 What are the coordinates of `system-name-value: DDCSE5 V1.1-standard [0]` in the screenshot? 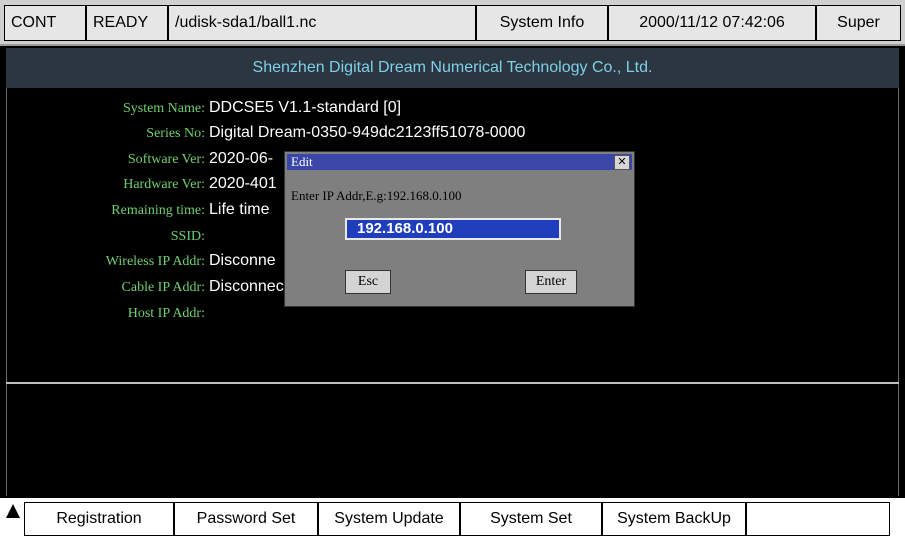 It's located at (305, 107).